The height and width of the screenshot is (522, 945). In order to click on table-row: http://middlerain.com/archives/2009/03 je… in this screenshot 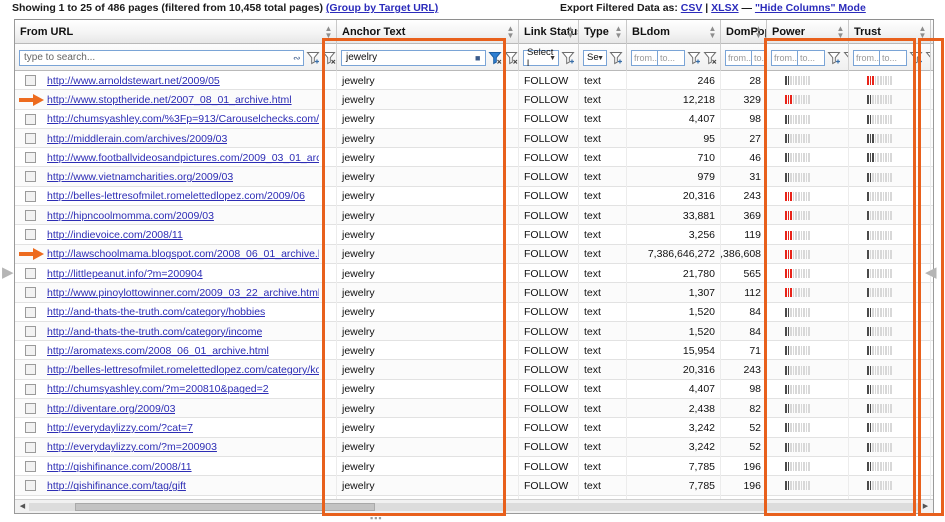, I will do `click(474, 138)`.